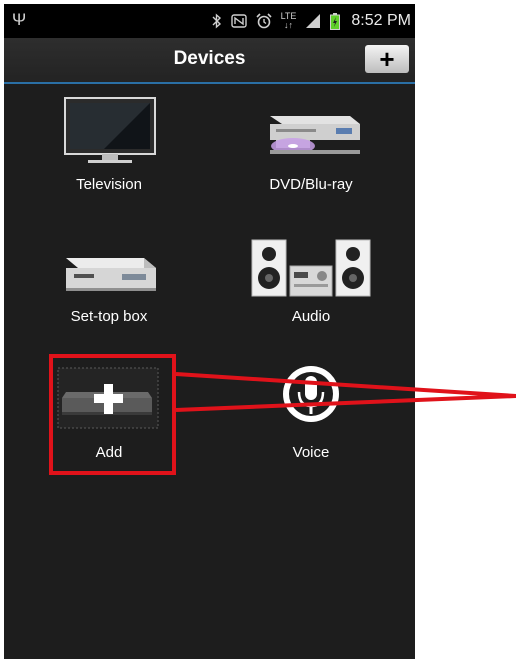  Describe the element at coordinates (345, 392) in the screenshot. I see `annotation-callout-lines` at that location.